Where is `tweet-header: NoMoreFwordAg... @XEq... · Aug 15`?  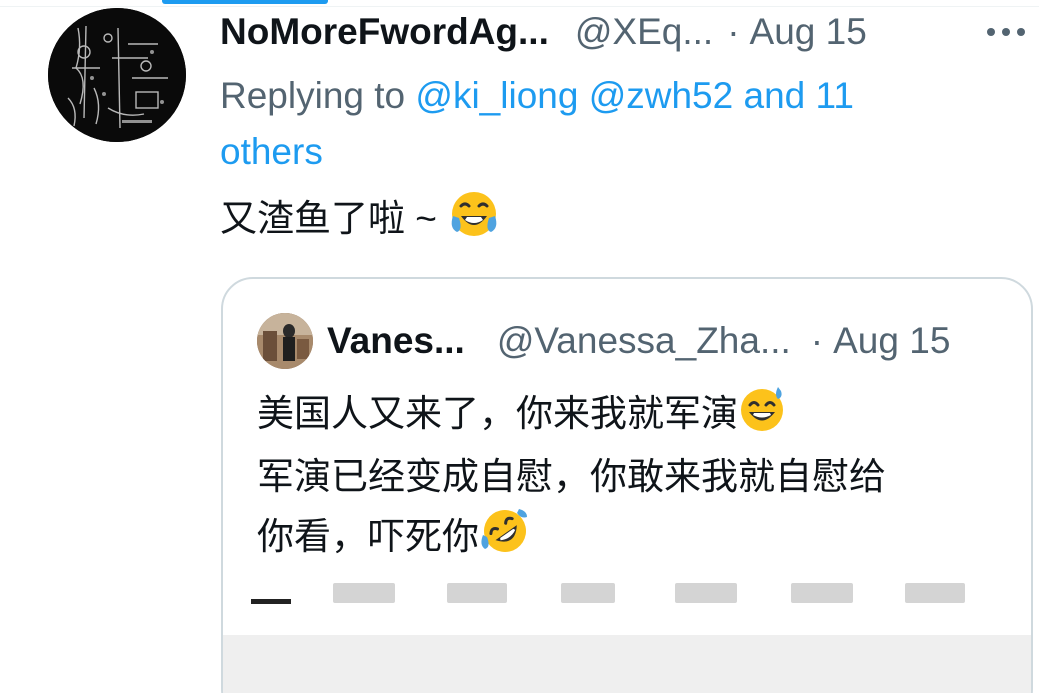 tweet-header: NoMoreFwordAg... @XEq... · Aug 15 is located at coordinates (620, 32).